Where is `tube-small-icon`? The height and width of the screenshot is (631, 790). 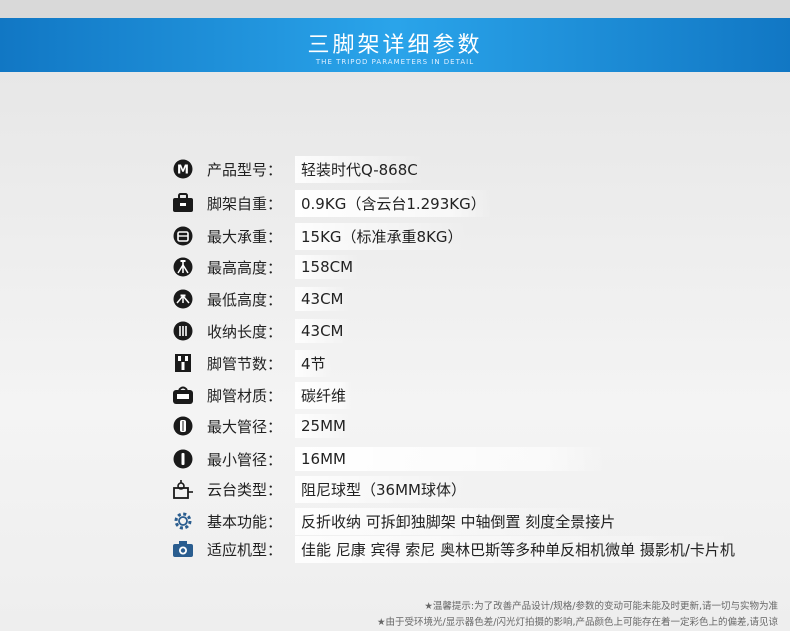 tube-small-icon is located at coordinates (183, 459).